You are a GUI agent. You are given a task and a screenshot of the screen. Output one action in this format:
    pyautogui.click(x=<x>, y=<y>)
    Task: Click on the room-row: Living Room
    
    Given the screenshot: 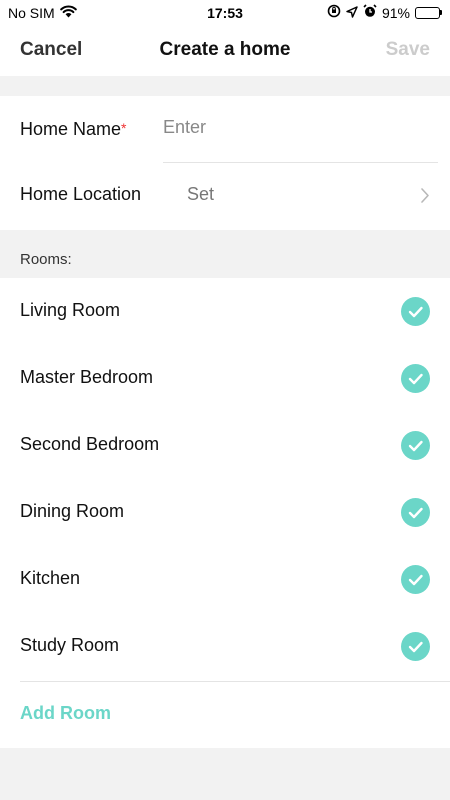 What is the action you would take?
    pyautogui.click(x=225, y=311)
    